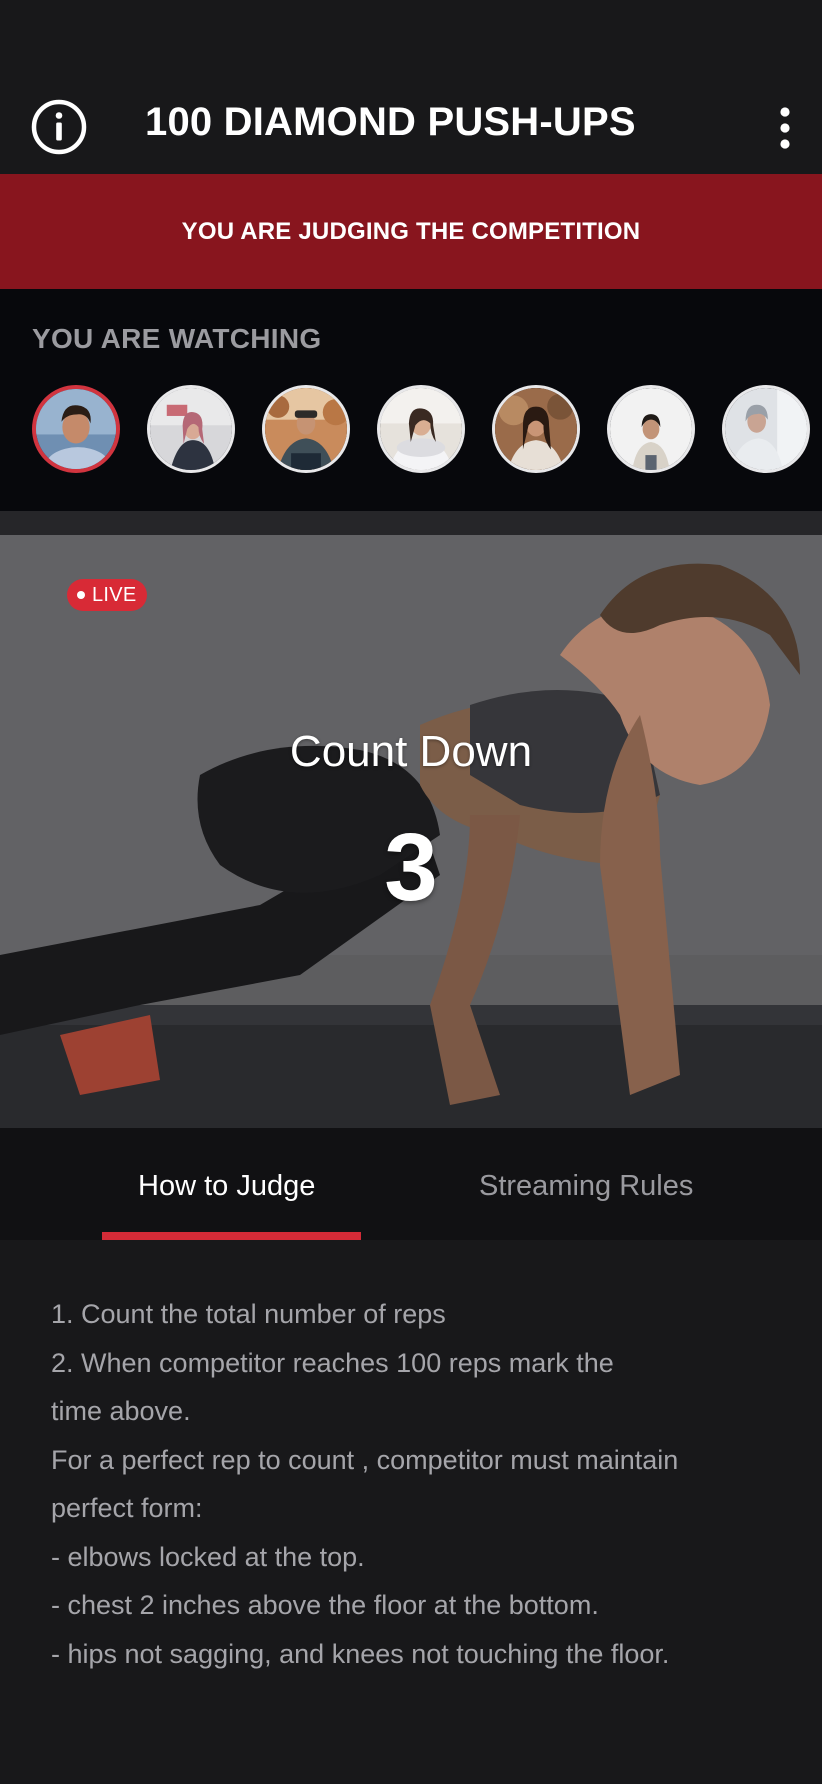  What do you see at coordinates (411, 1184) in the screenshot?
I see `tab-bar: How to Judge Streaming Rules` at bounding box center [411, 1184].